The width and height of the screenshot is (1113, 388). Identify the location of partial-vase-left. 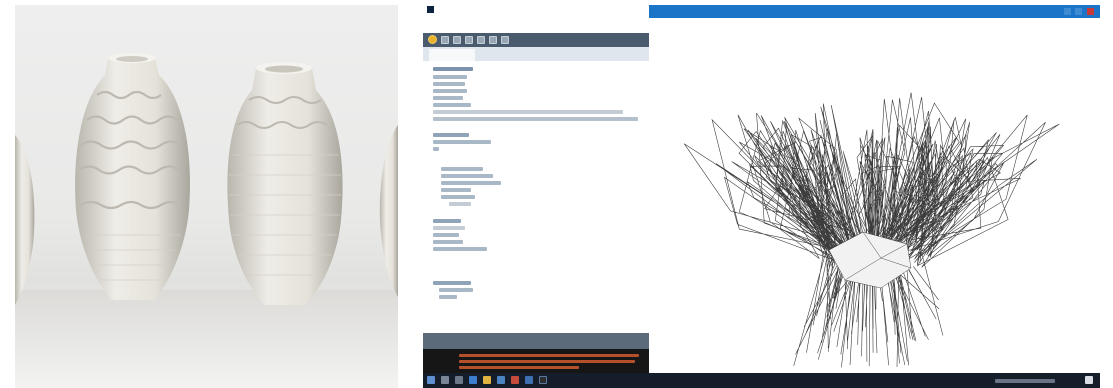
(25, 220).